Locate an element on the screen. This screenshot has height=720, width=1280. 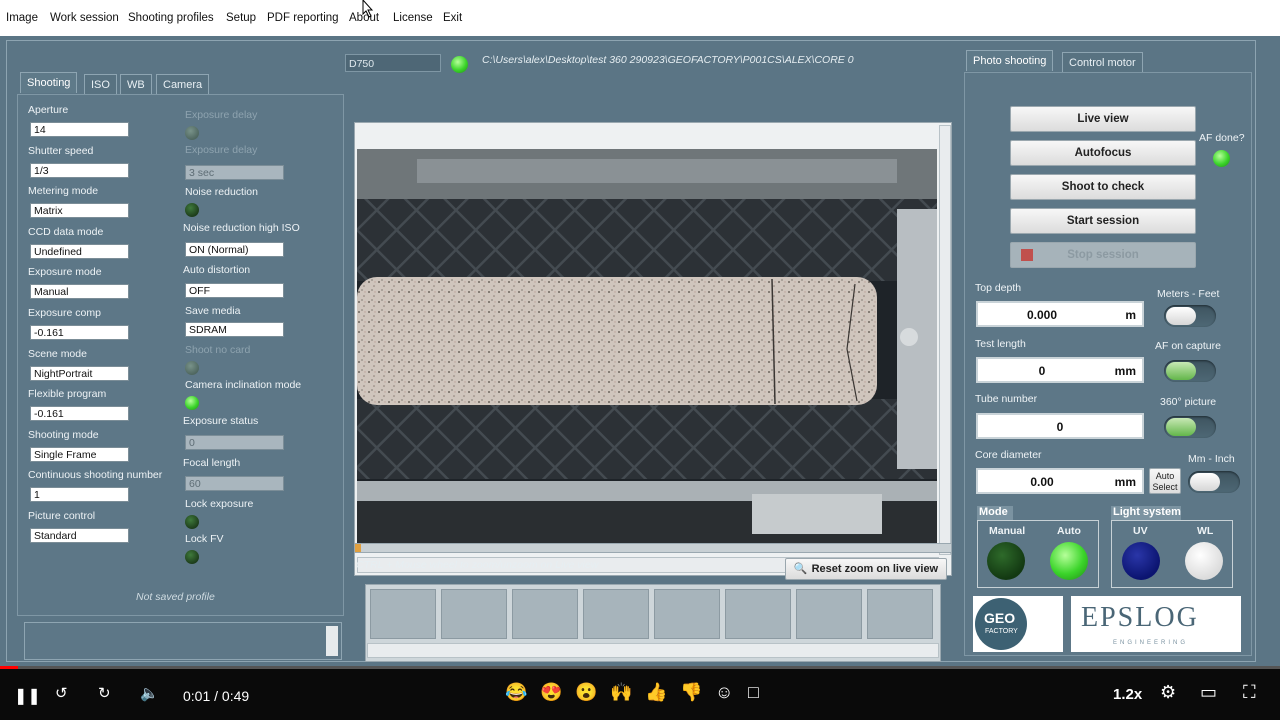
setting-field: Manual is located at coordinates (79, 292).